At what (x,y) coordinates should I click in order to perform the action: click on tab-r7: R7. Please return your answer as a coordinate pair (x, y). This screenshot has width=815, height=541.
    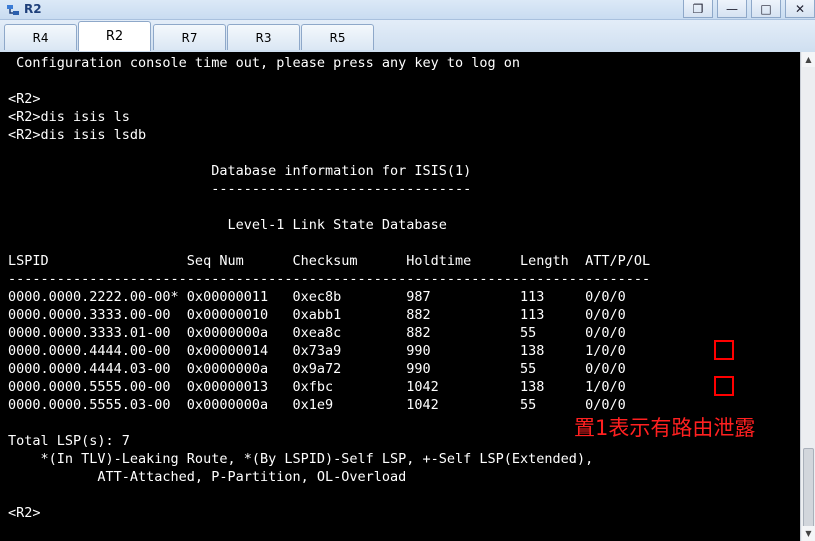
    Looking at the image, I should click on (189, 37).